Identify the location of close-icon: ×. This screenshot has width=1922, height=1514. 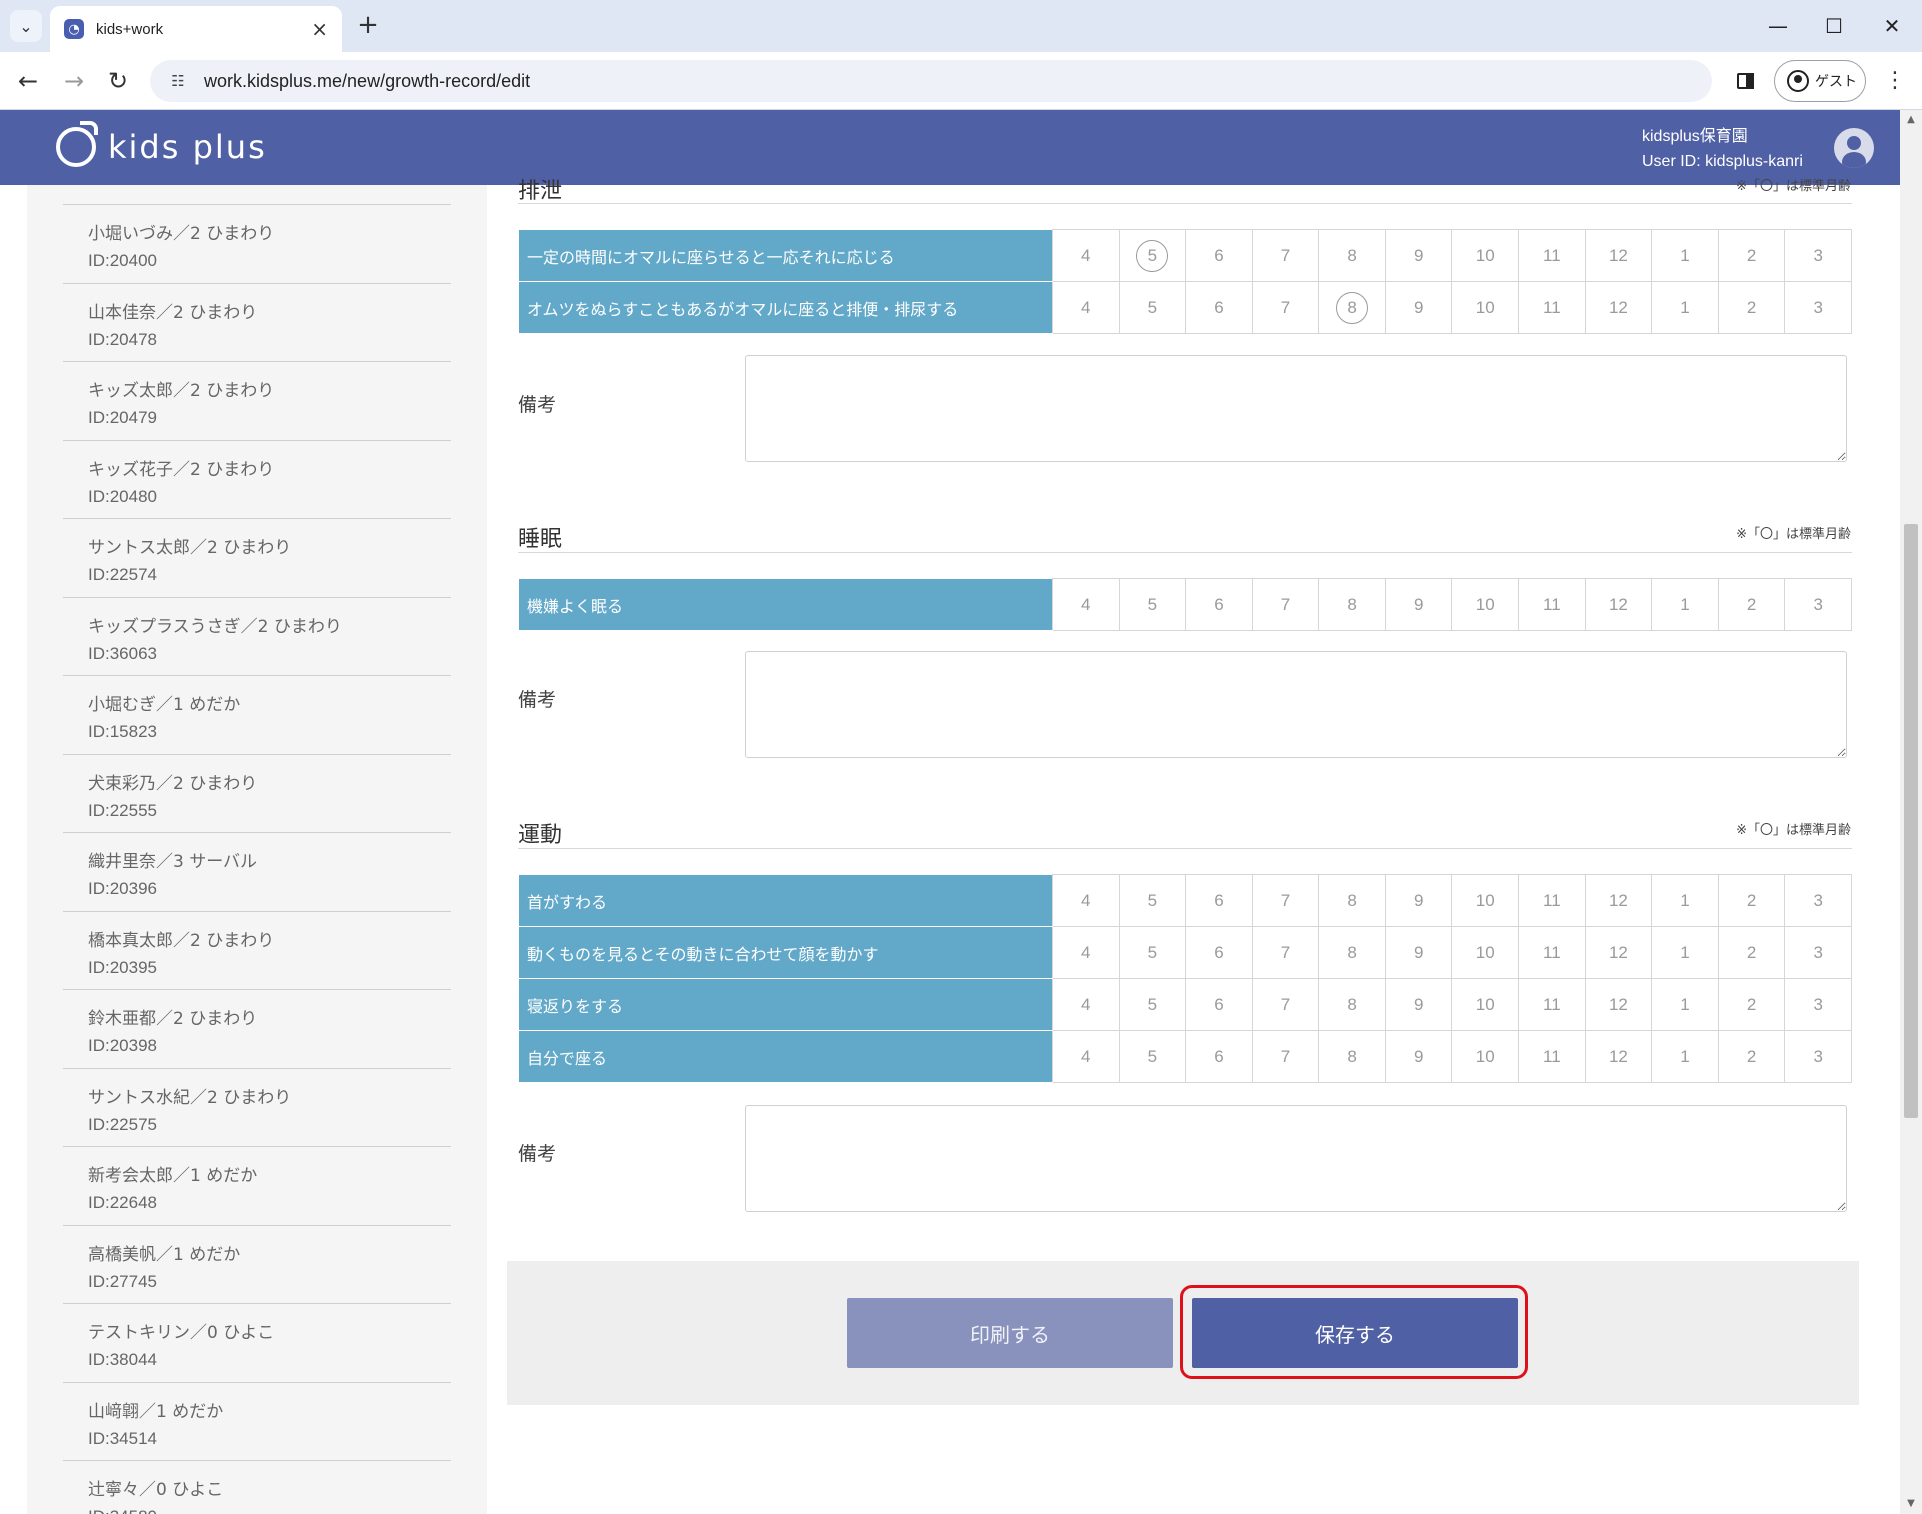
(319, 29).